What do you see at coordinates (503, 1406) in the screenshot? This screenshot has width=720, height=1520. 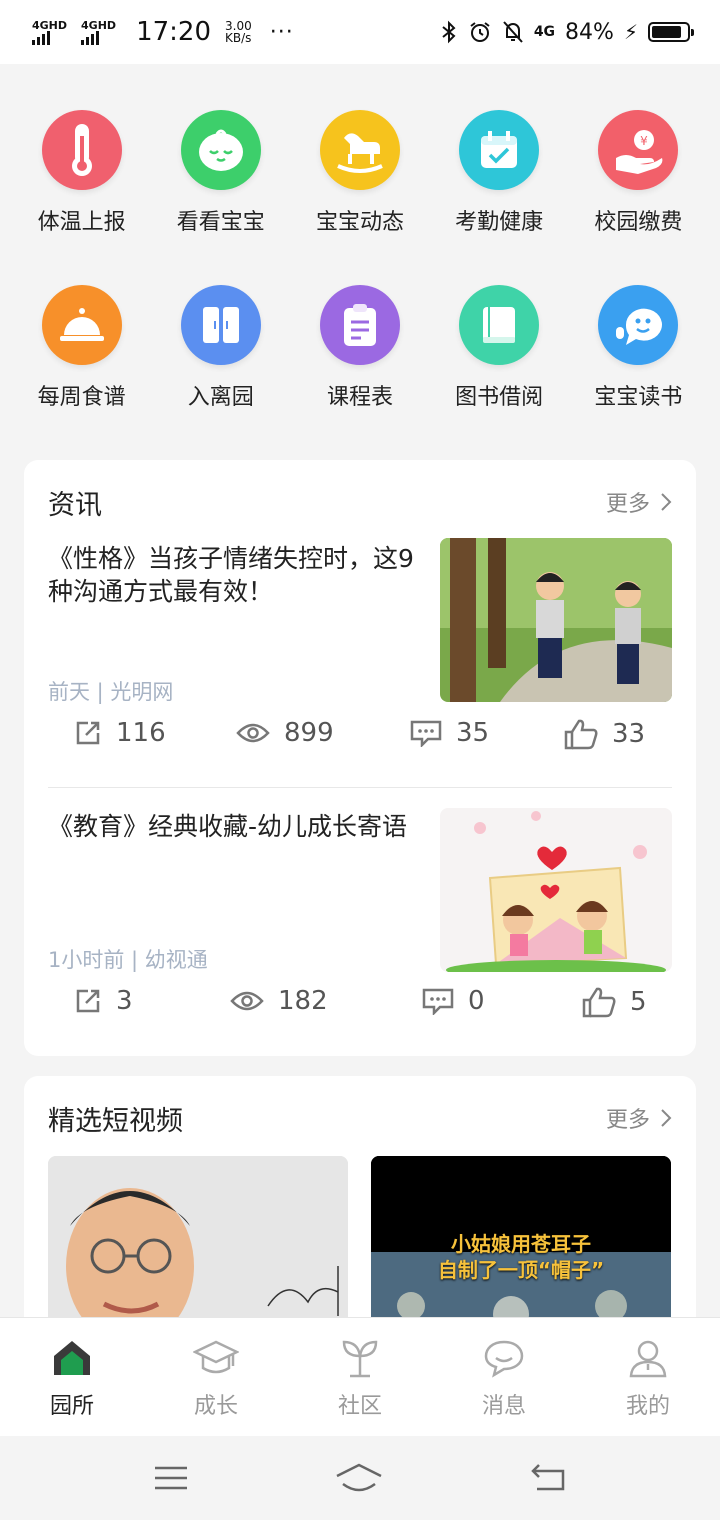 I see `tab-label: 消息` at bounding box center [503, 1406].